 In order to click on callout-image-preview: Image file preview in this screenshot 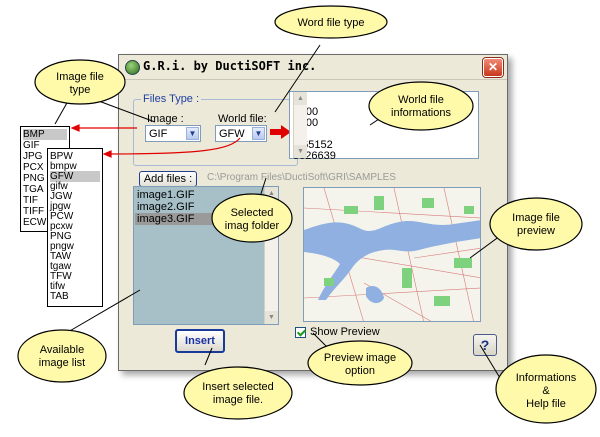, I will do `click(536, 224)`.